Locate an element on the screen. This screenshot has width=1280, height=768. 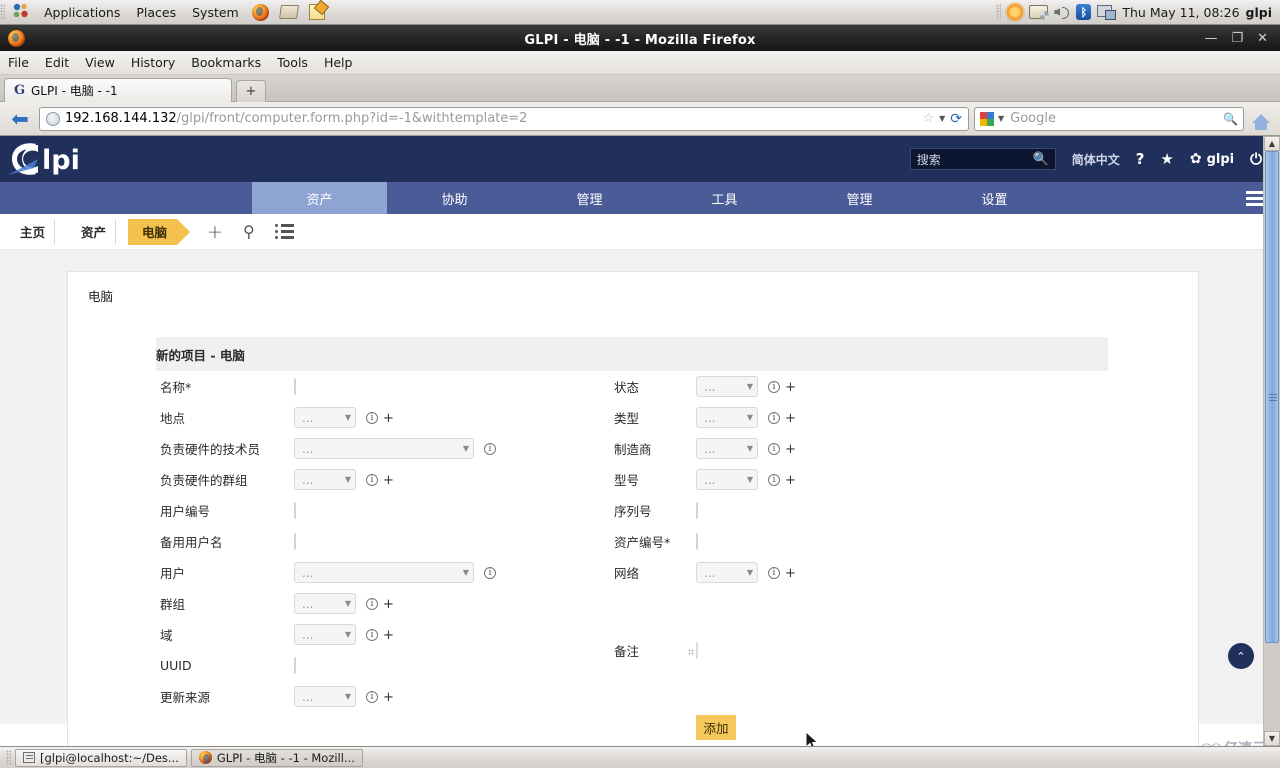
search-icon: ⚲ is located at coordinates (249, 231).